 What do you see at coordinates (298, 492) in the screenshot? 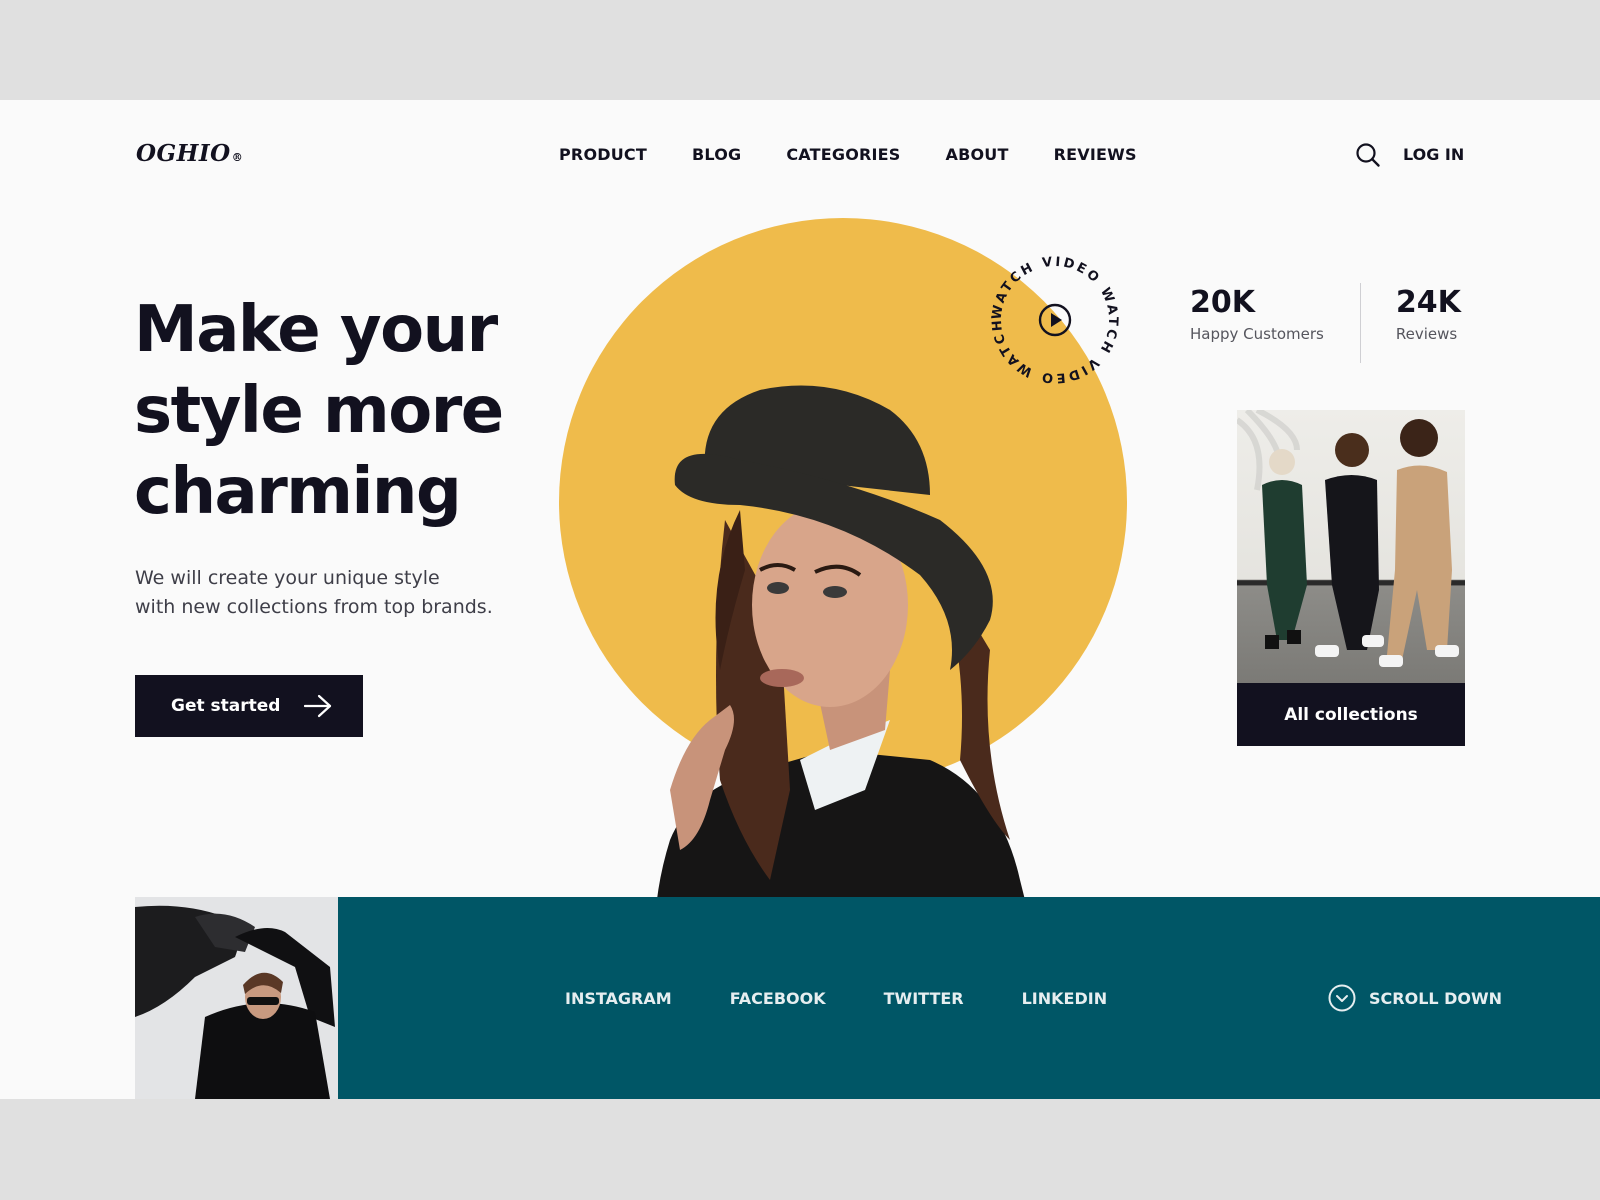
I see `headline-line: charming` at bounding box center [298, 492].